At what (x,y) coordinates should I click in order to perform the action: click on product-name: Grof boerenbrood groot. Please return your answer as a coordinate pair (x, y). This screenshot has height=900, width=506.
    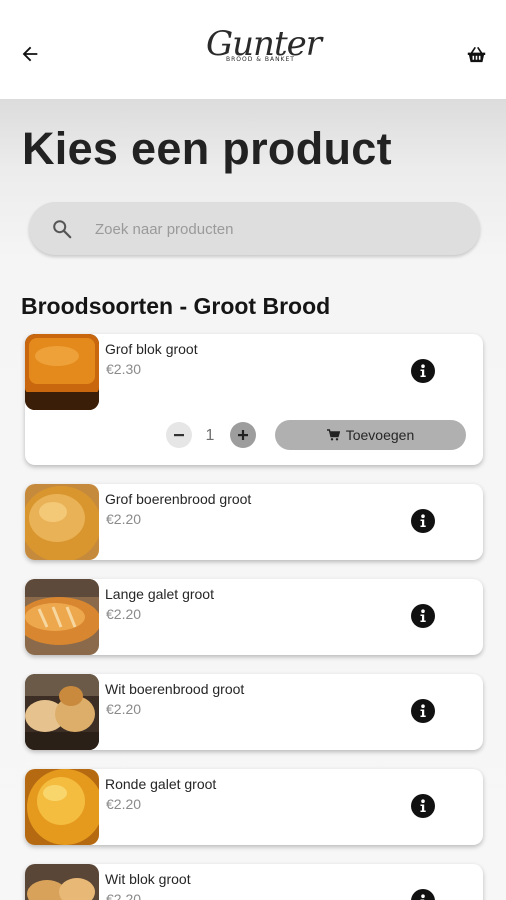
    Looking at the image, I should click on (178, 499).